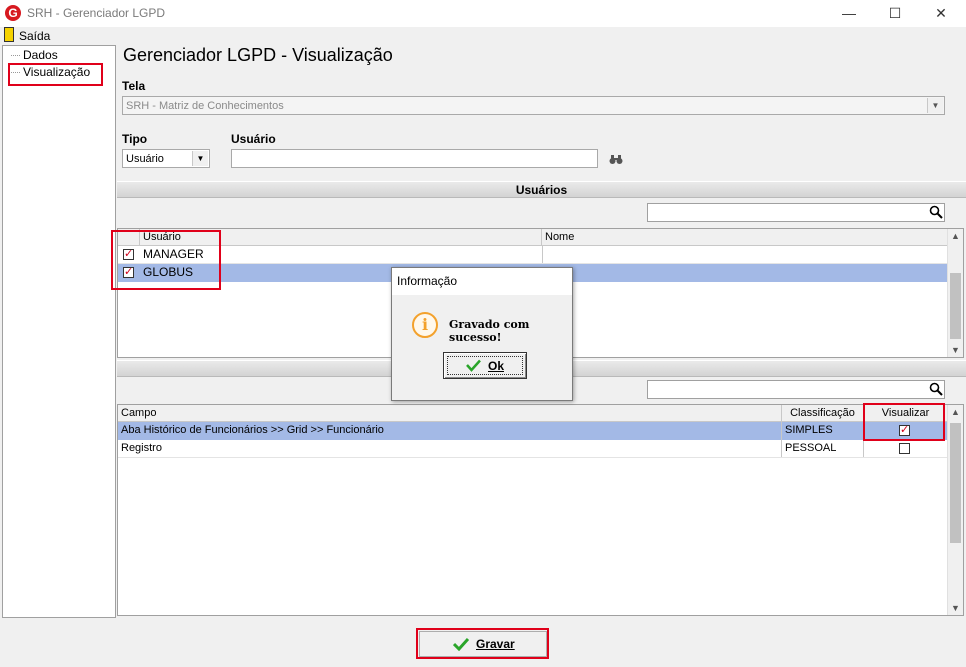  Describe the element at coordinates (33, 55) in the screenshot. I see `tree-item-dados: Dados` at that location.